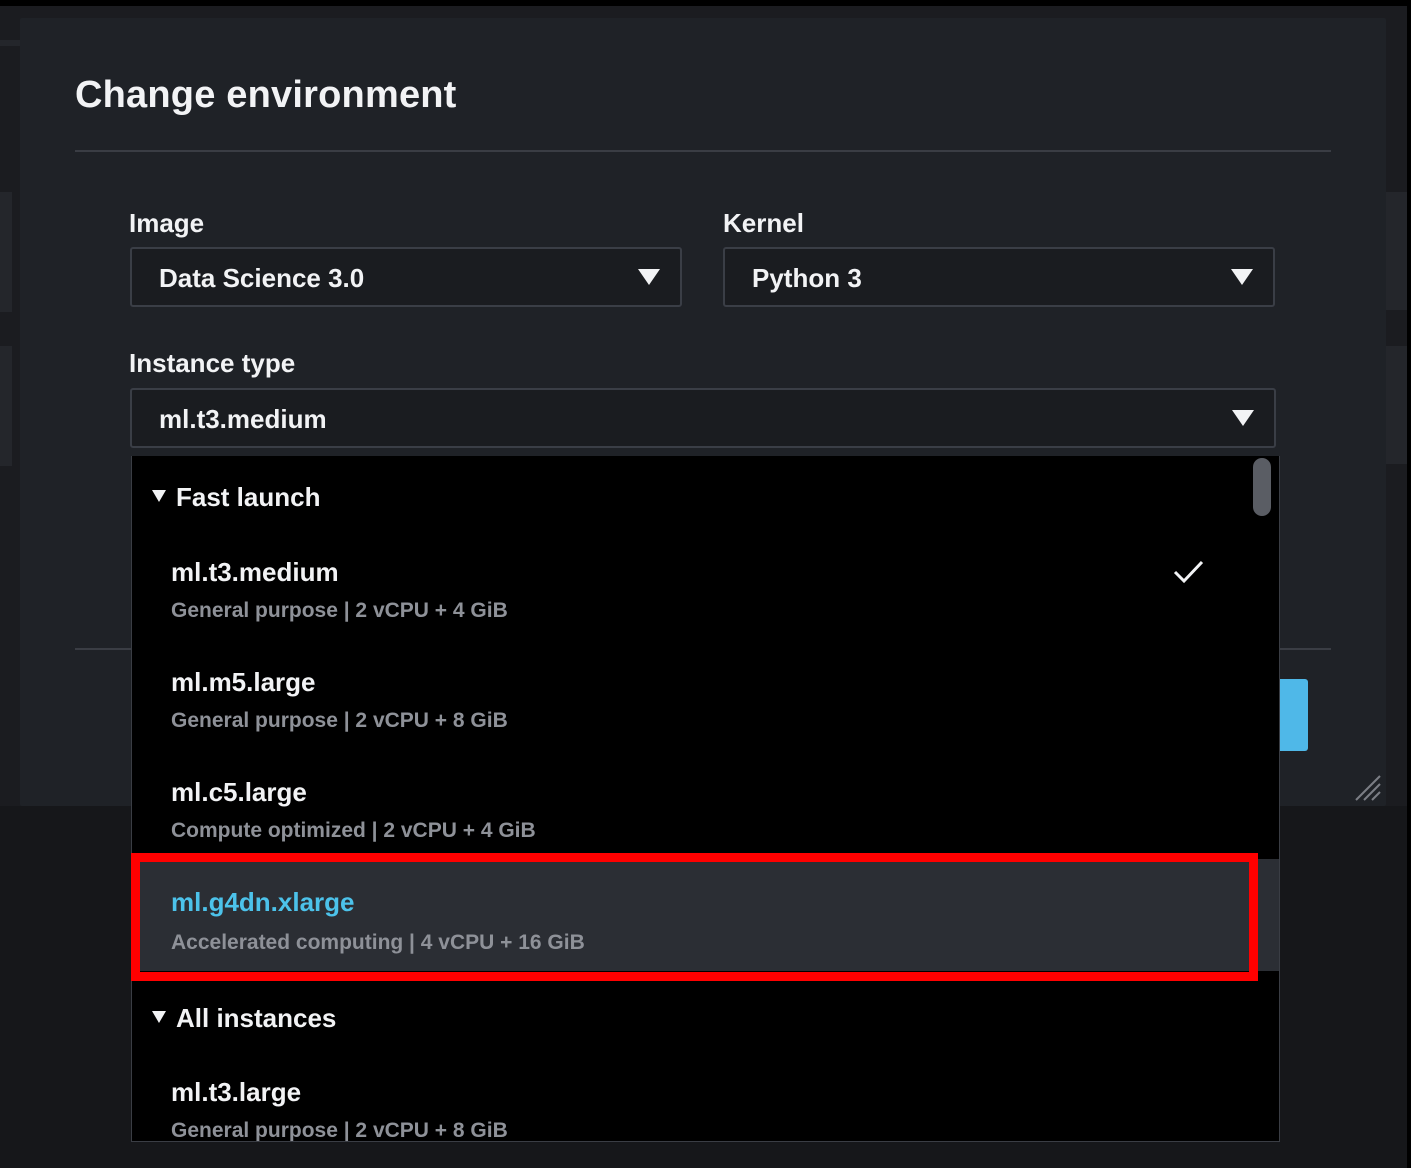  What do you see at coordinates (255, 572) in the screenshot?
I see `option-name: ml.t3.medium` at bounding box center [255, 572].